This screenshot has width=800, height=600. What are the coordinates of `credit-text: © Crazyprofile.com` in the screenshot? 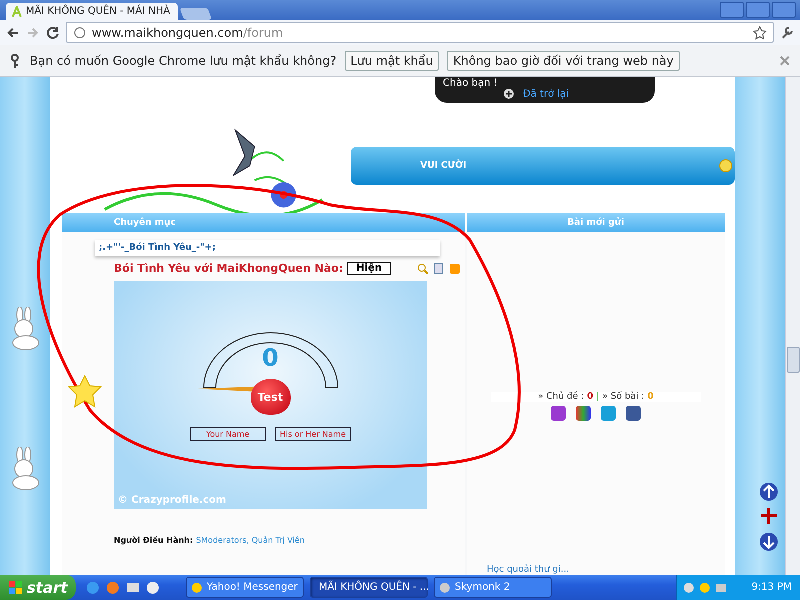 It's located at (172, 500).